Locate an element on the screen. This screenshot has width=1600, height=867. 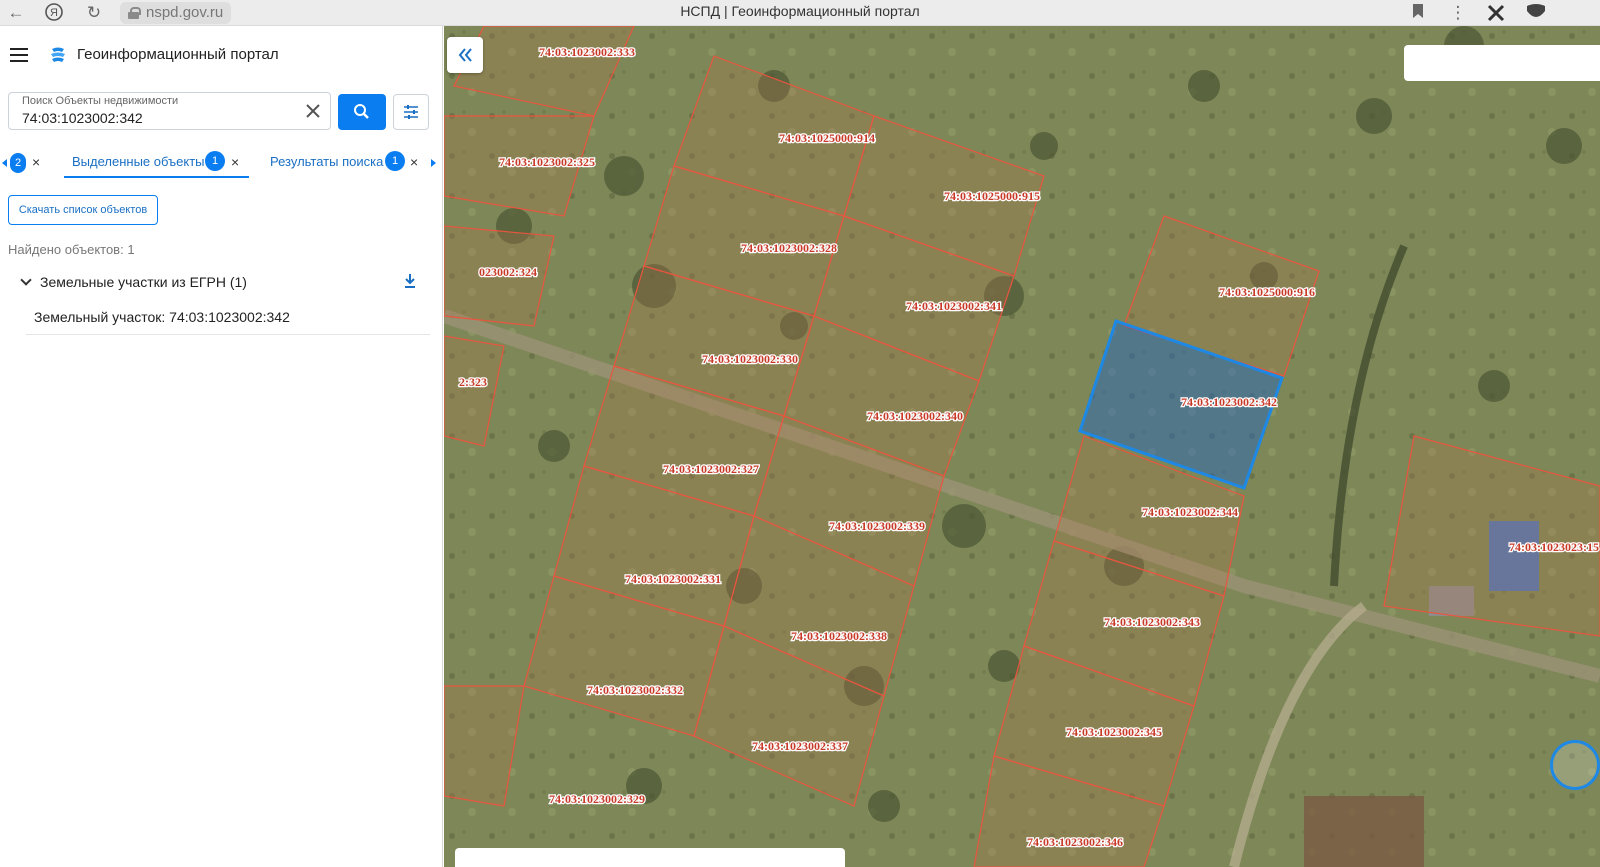
parcel-label: 74:03:1023002:345 is located at coordinates (1114, 732).